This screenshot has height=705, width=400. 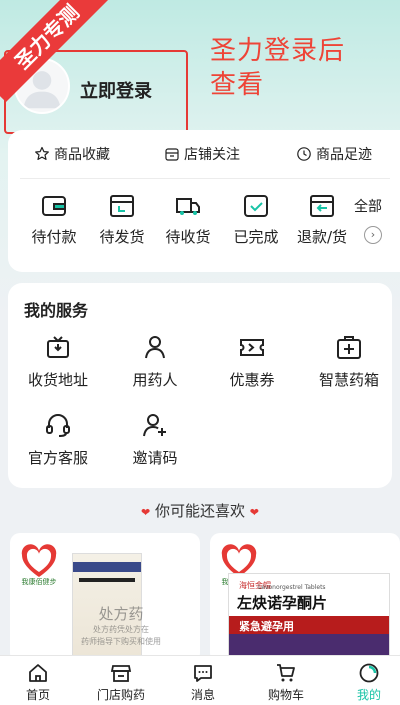 What do you see at coordinates (322, 237) in the screenshot?
I see `order-refund-label: 退款/货` at bounding box center [322, 237].